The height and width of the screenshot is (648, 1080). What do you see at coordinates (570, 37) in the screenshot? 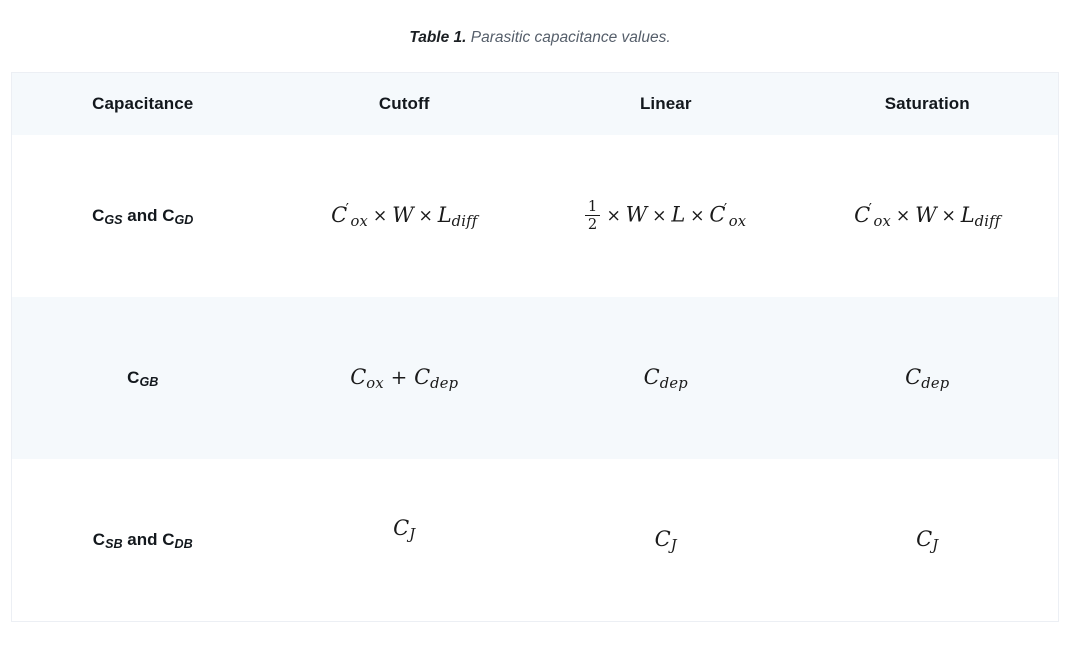
I see `caption-text: Parasitic capacitance values.` at bounding box center [570, 37].